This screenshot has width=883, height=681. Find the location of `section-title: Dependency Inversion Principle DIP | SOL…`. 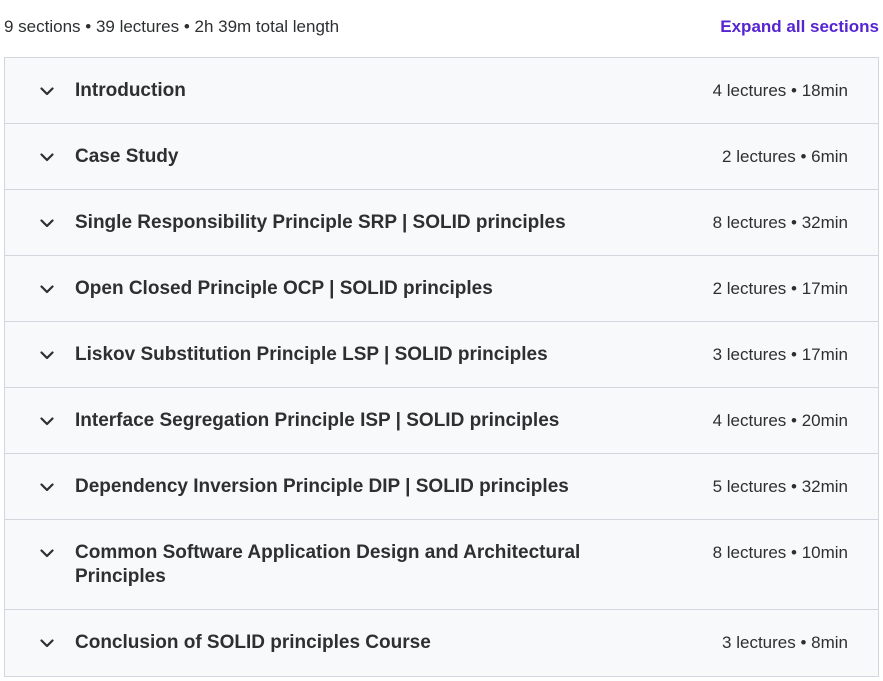

section-title: Dependency Inversion Principle DIP | SOL… is located at coordinates (322, 486).